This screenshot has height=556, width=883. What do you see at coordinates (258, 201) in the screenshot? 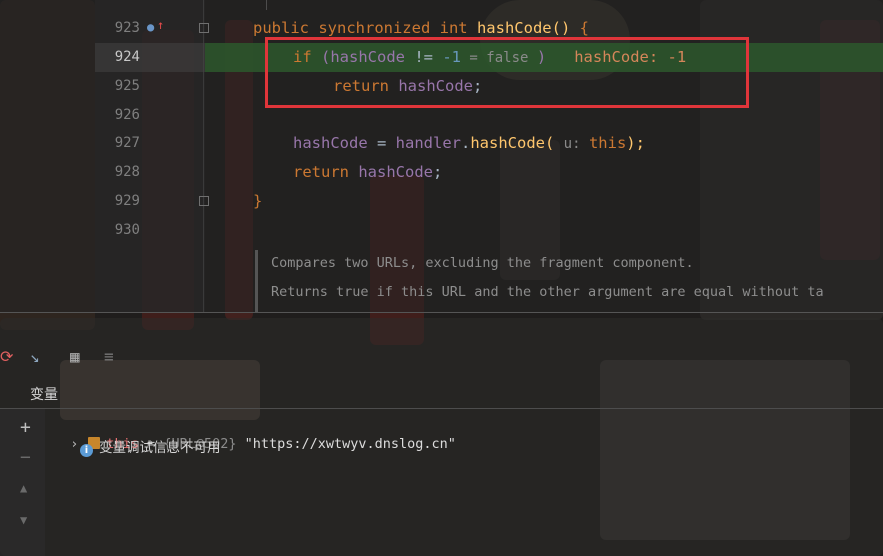
I see `code-line-929: }` at bounding box center [258, 201].